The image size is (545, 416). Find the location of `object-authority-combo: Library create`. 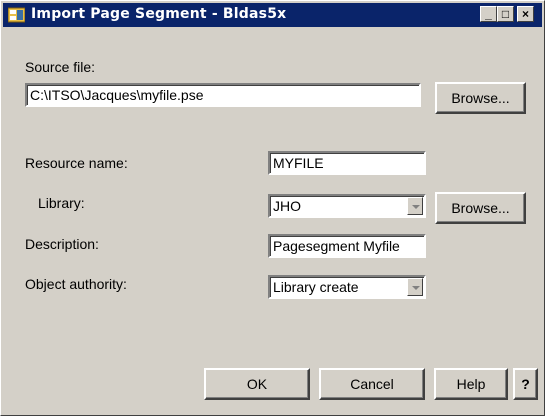

object-authority-combo: Library create is located at coordinates (347, 287).